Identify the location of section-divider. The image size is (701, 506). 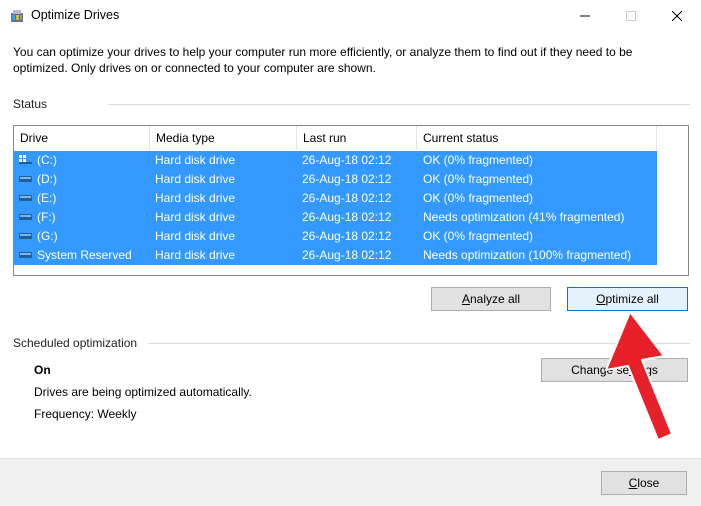
(399, 104).